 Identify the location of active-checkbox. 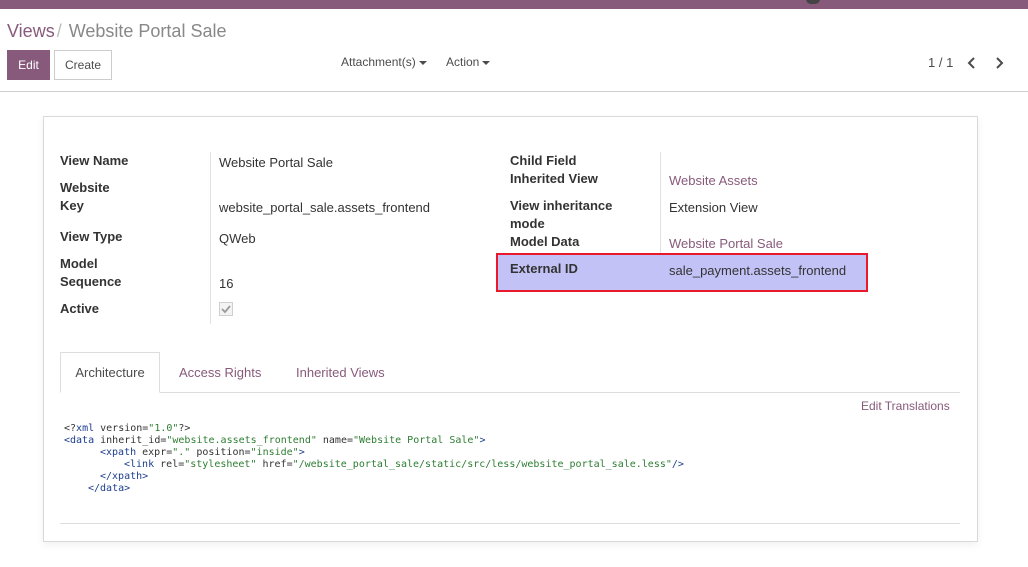
(226, 309).